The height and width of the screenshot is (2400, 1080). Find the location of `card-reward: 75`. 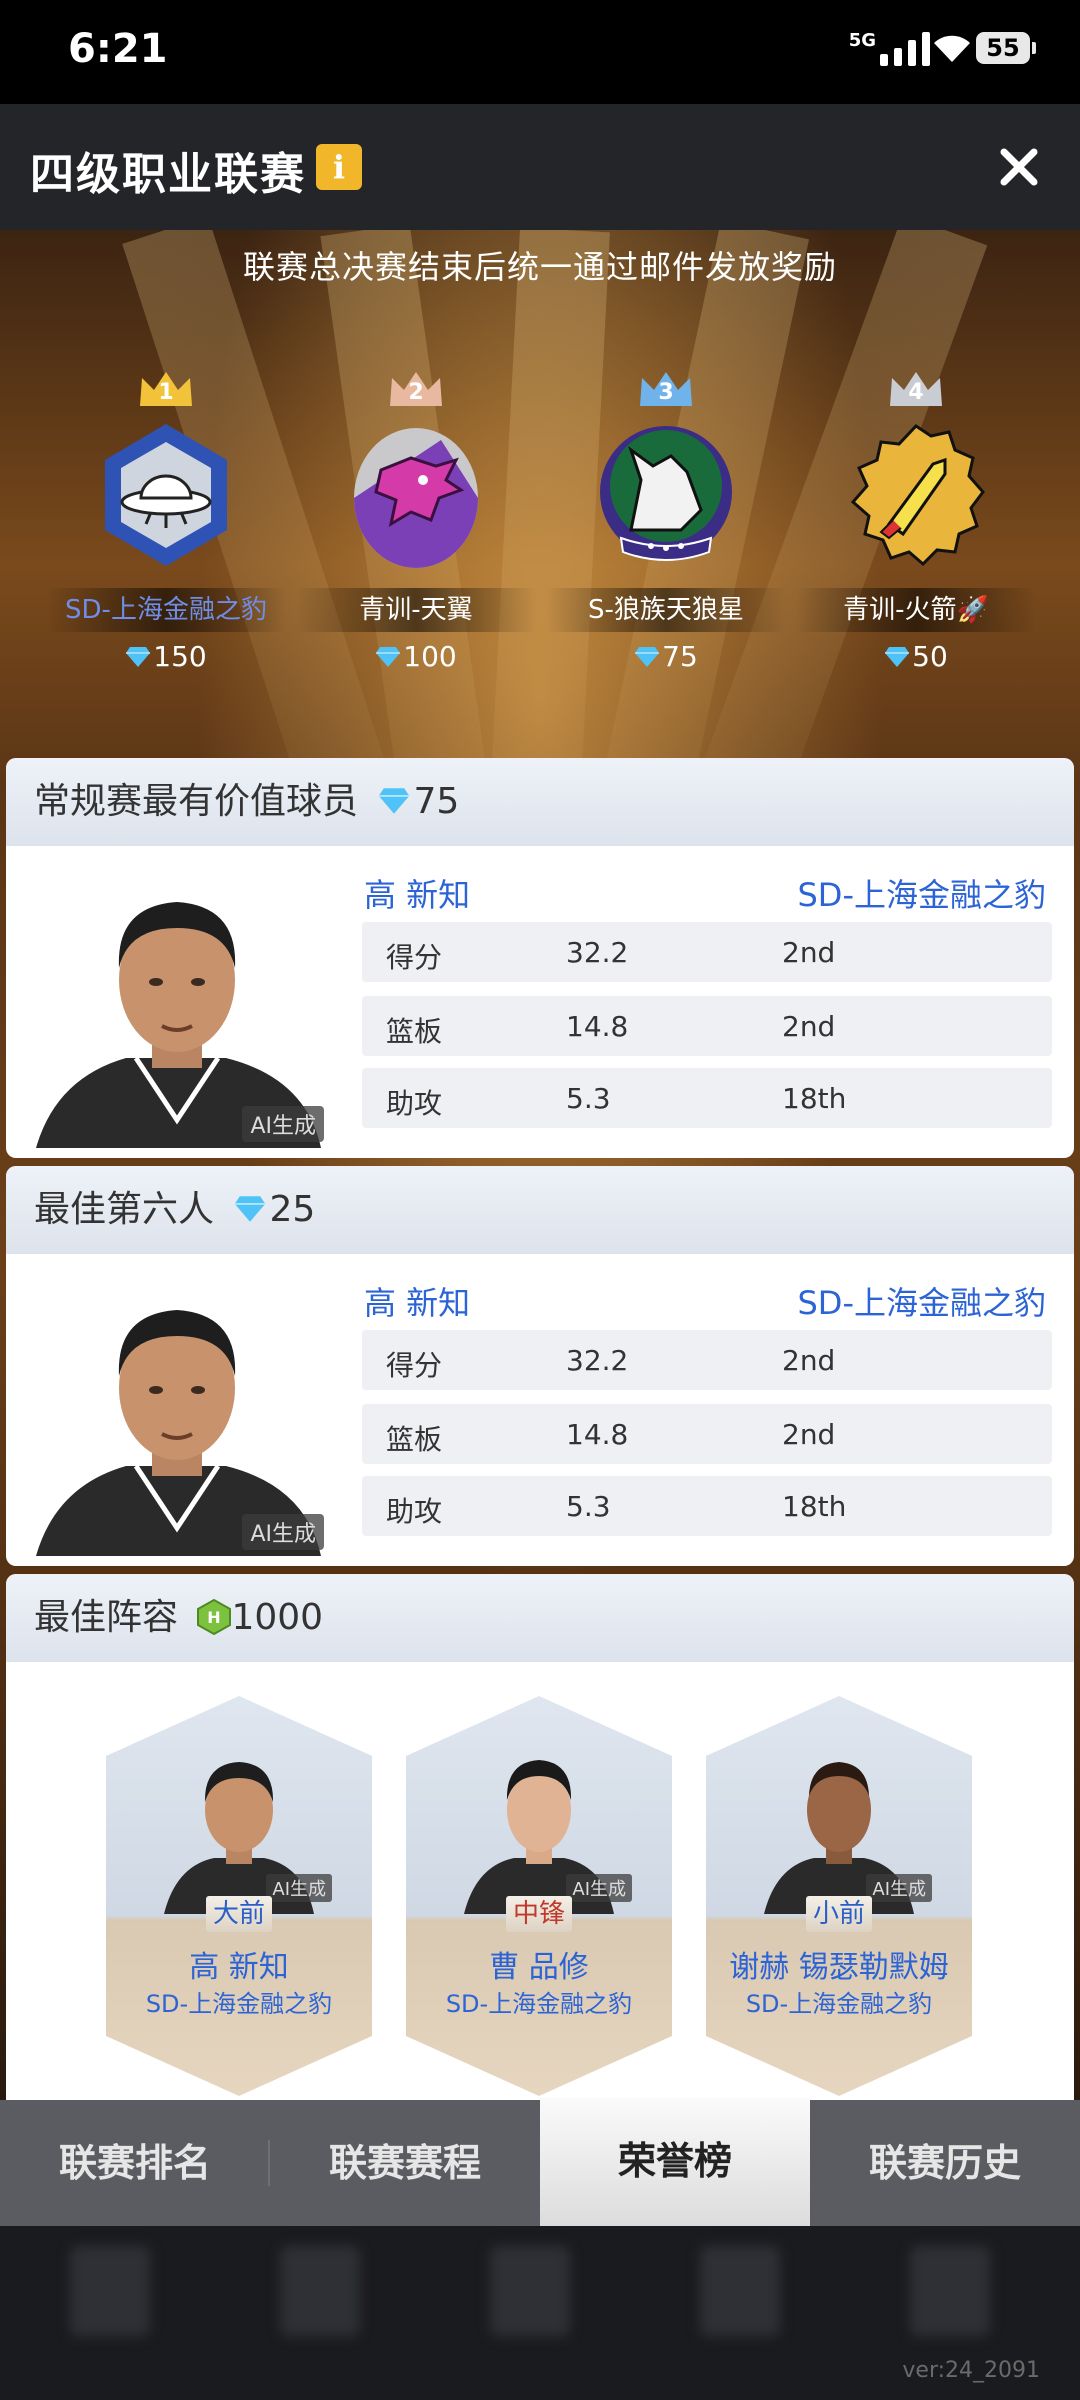

card-reward: 75 is located at coordinates (436, 801).